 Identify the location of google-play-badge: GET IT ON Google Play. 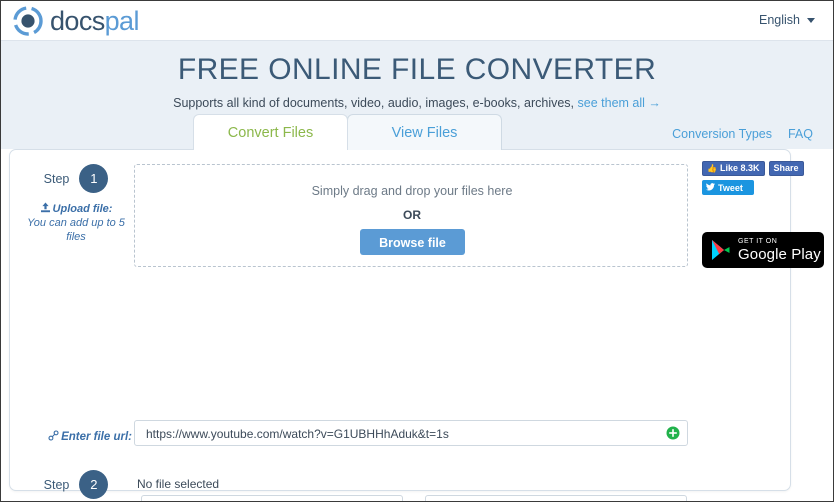
(763, 250).